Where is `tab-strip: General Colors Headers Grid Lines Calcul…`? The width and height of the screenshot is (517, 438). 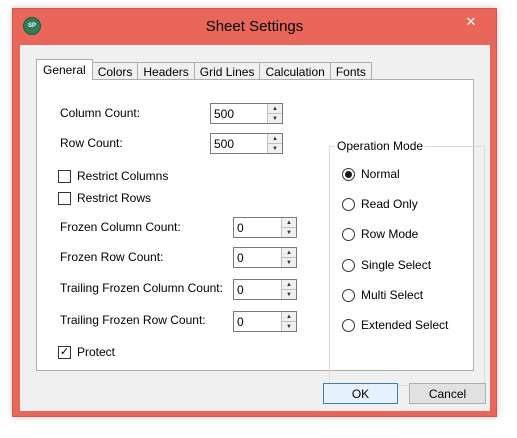
tab-strip: General Colors Headers Grid Lines Calcul… is located at coordinates (204, 69).